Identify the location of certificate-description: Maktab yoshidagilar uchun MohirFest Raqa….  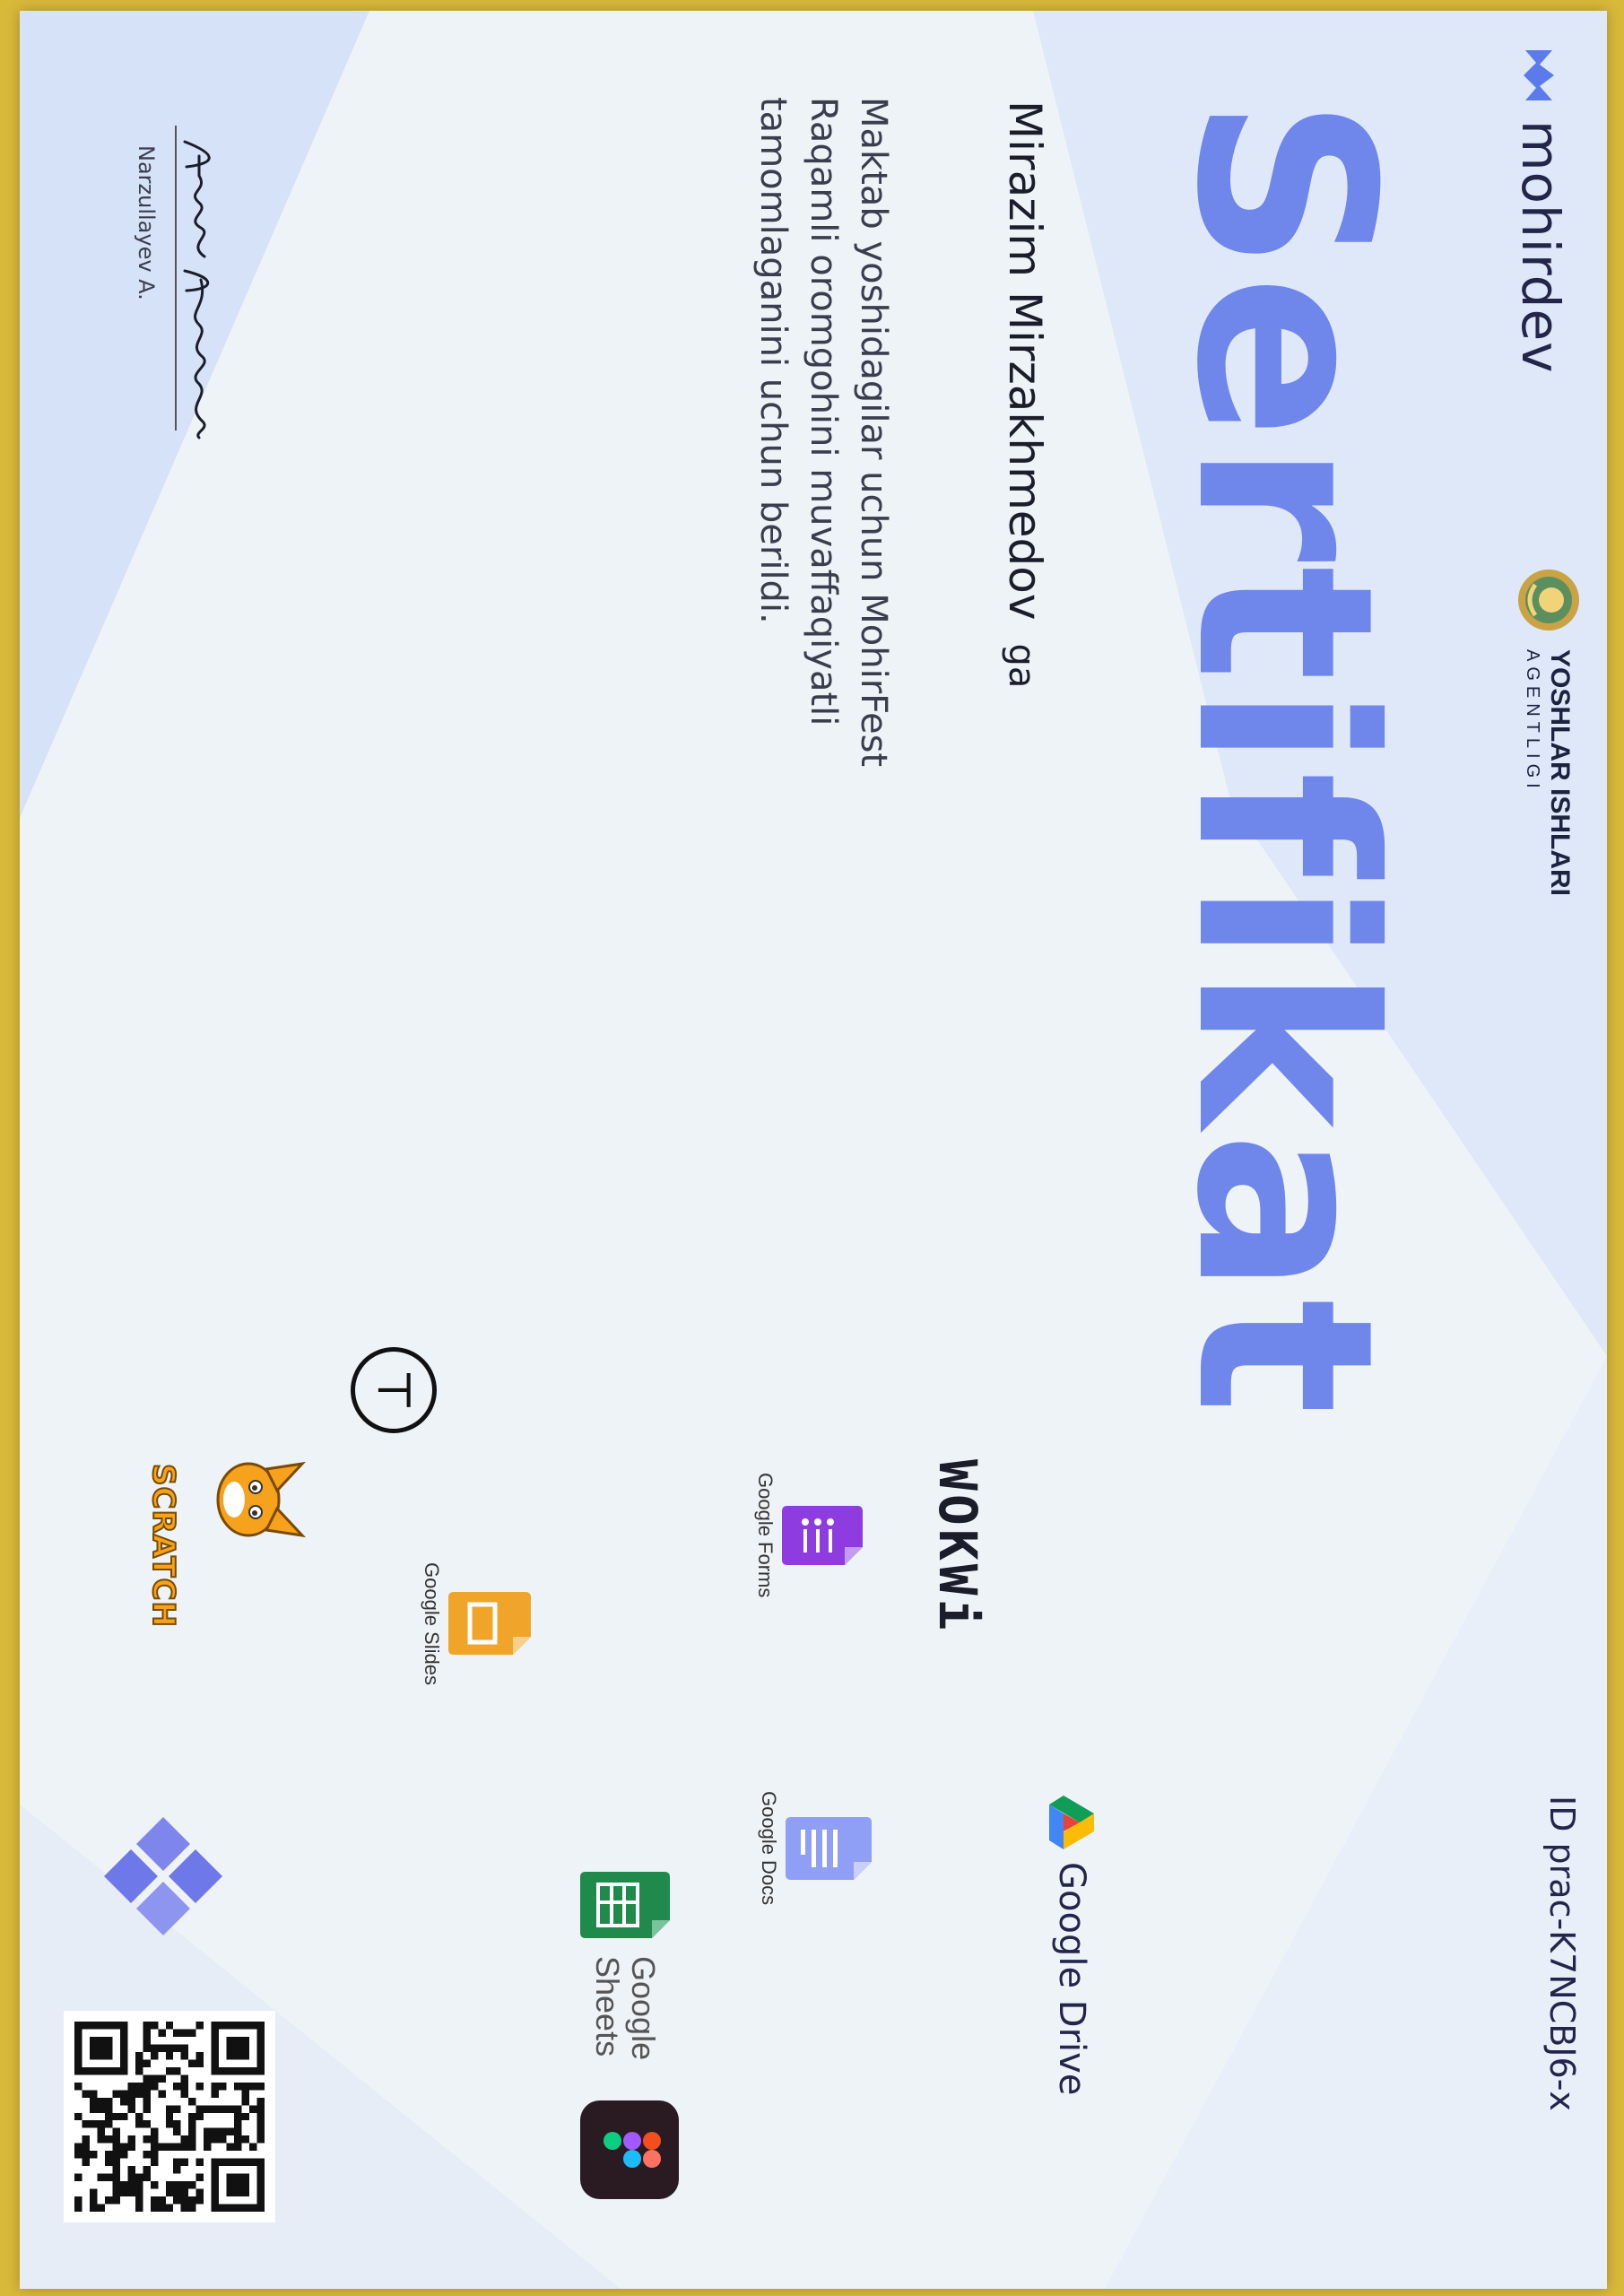
(823, 432).